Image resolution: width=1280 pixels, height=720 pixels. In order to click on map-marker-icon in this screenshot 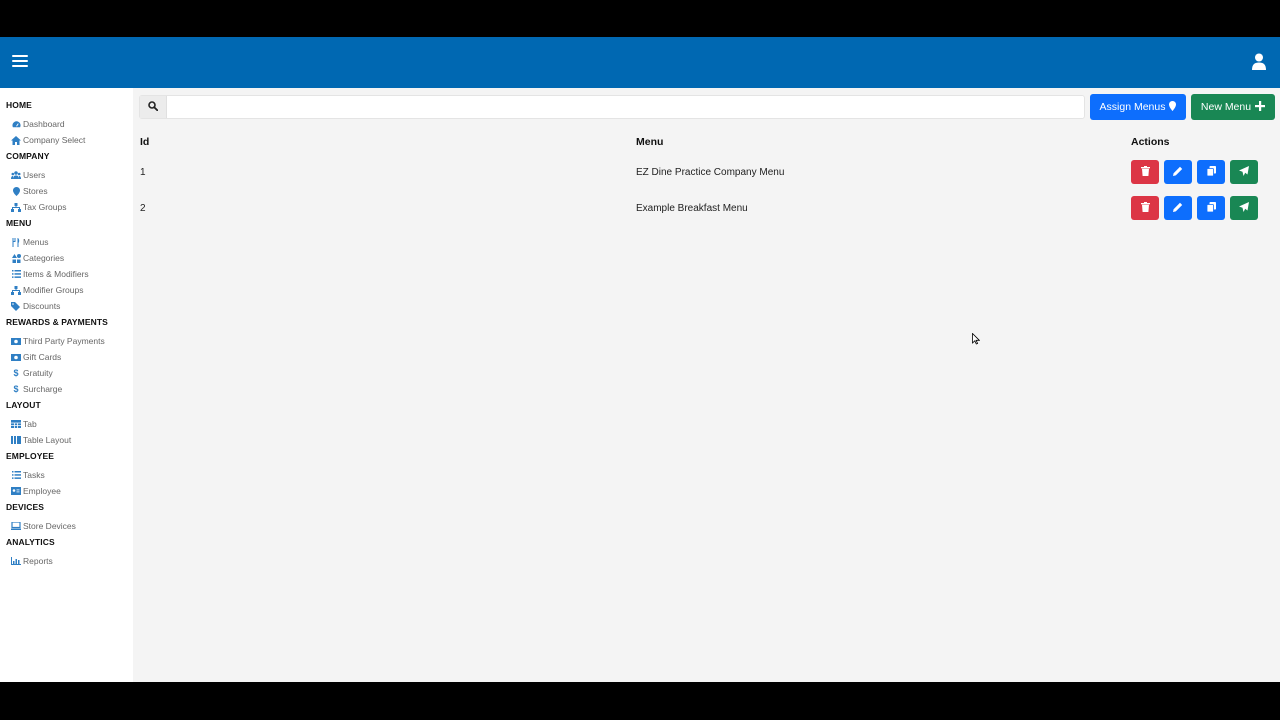, I will do `click(1173, 107)`.